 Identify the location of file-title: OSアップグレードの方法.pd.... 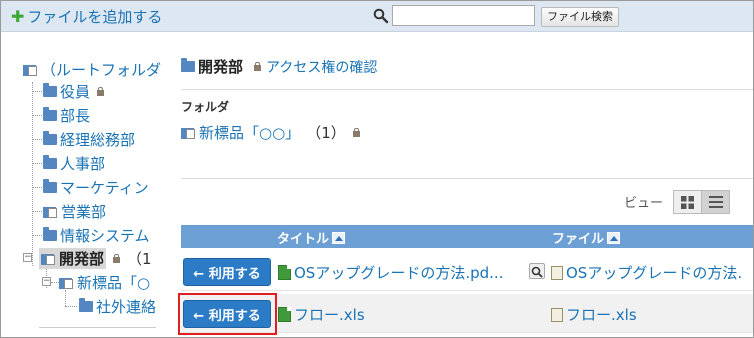
(399, 273).